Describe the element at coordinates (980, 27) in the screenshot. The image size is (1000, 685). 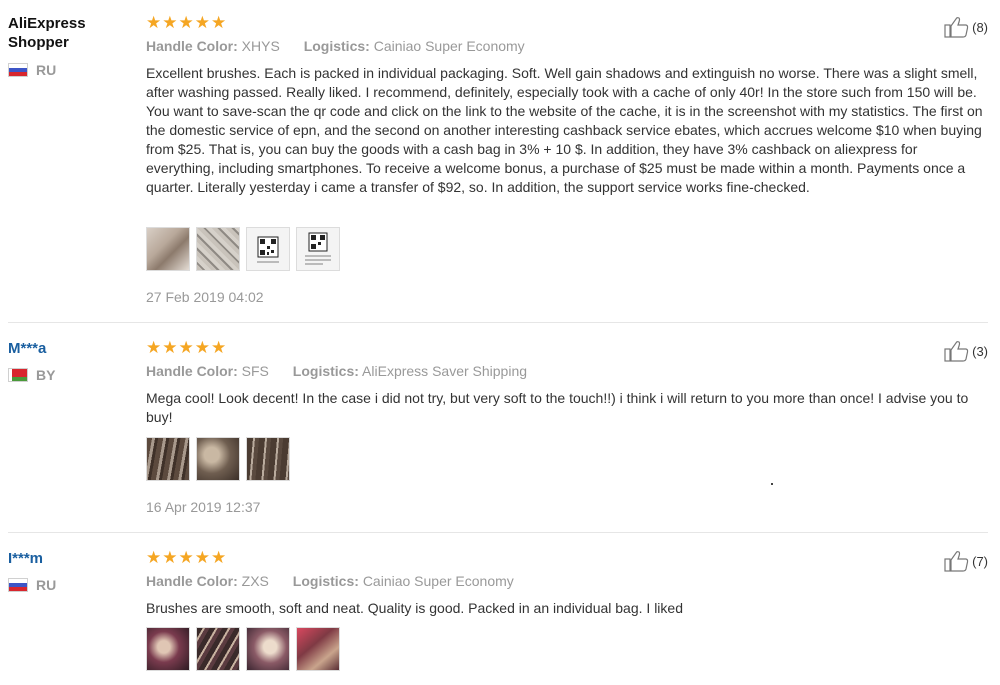
I see `helpful-count: (8)` at that location.